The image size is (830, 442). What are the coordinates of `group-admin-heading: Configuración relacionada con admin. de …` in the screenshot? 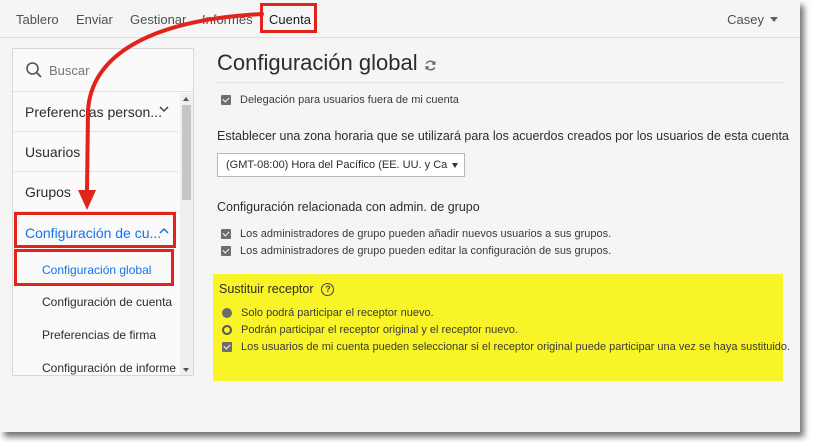 It's located at (348, 207).